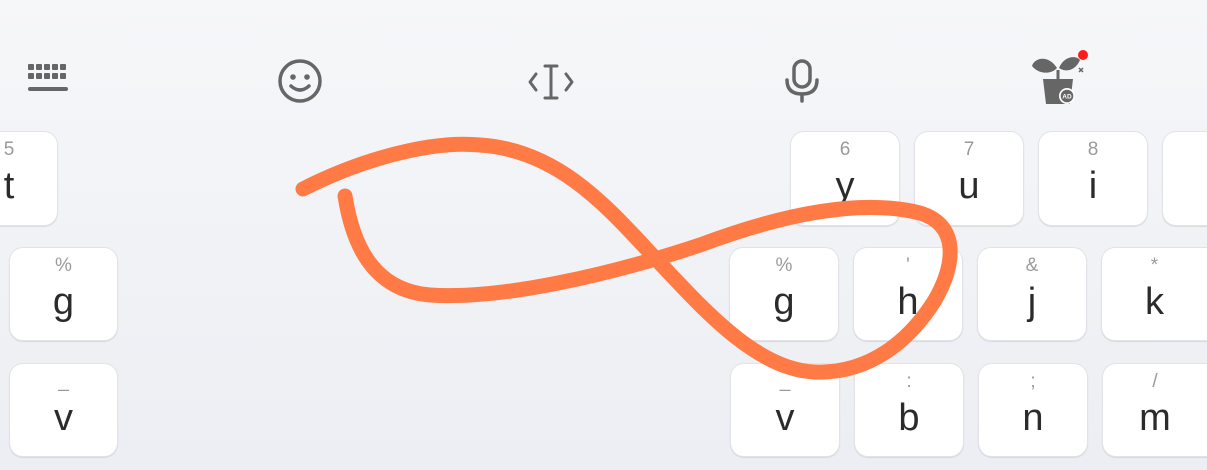 The height and width of the screenshot is (470, 1207). Describe the element at coordinates (909, 418) in the screenshot. I see `key-label: b` at that location.